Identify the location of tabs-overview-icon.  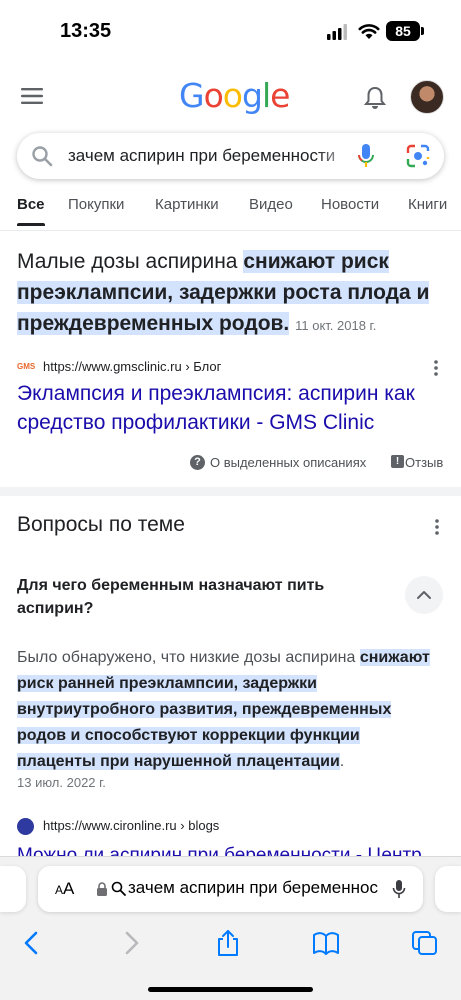
(425, 943).